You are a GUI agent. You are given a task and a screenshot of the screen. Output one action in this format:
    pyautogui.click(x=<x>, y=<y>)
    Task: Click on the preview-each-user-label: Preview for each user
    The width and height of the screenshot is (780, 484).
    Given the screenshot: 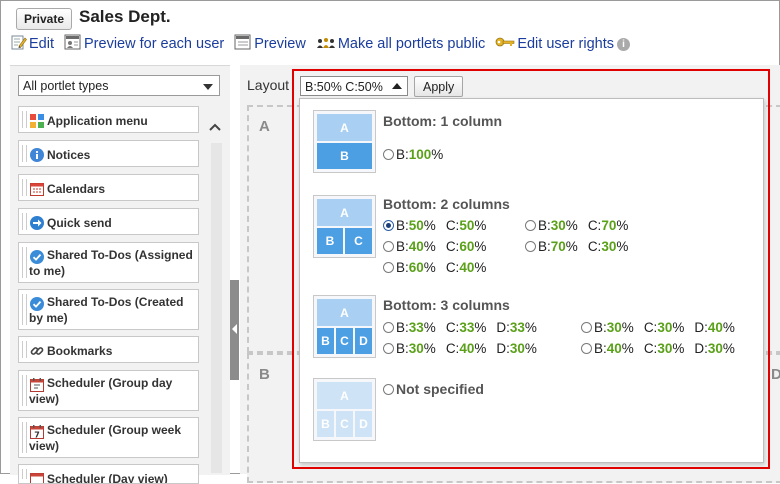 What is the action you would take?
    pyautogui.click(x=154, y=44)
    